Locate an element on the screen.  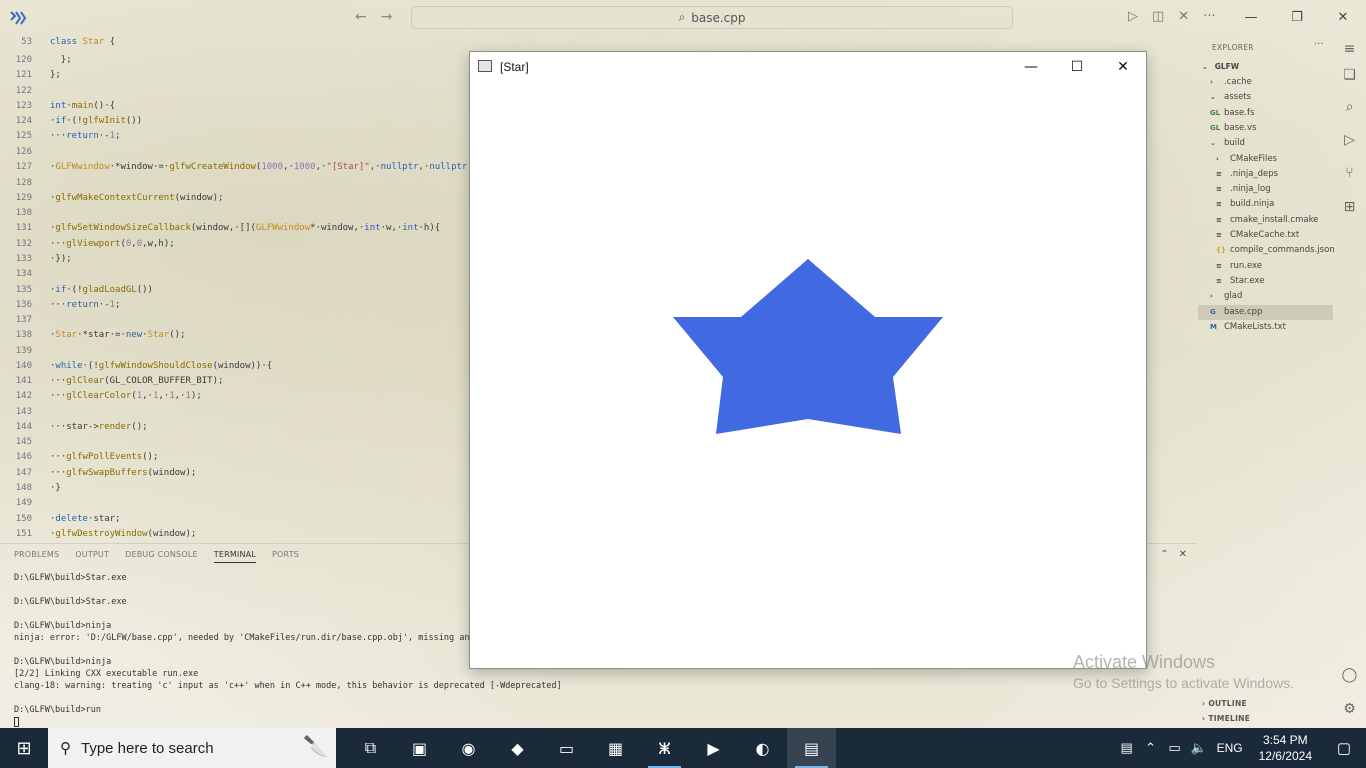
tree-item: › glad is located at coordinates (1265, 296).